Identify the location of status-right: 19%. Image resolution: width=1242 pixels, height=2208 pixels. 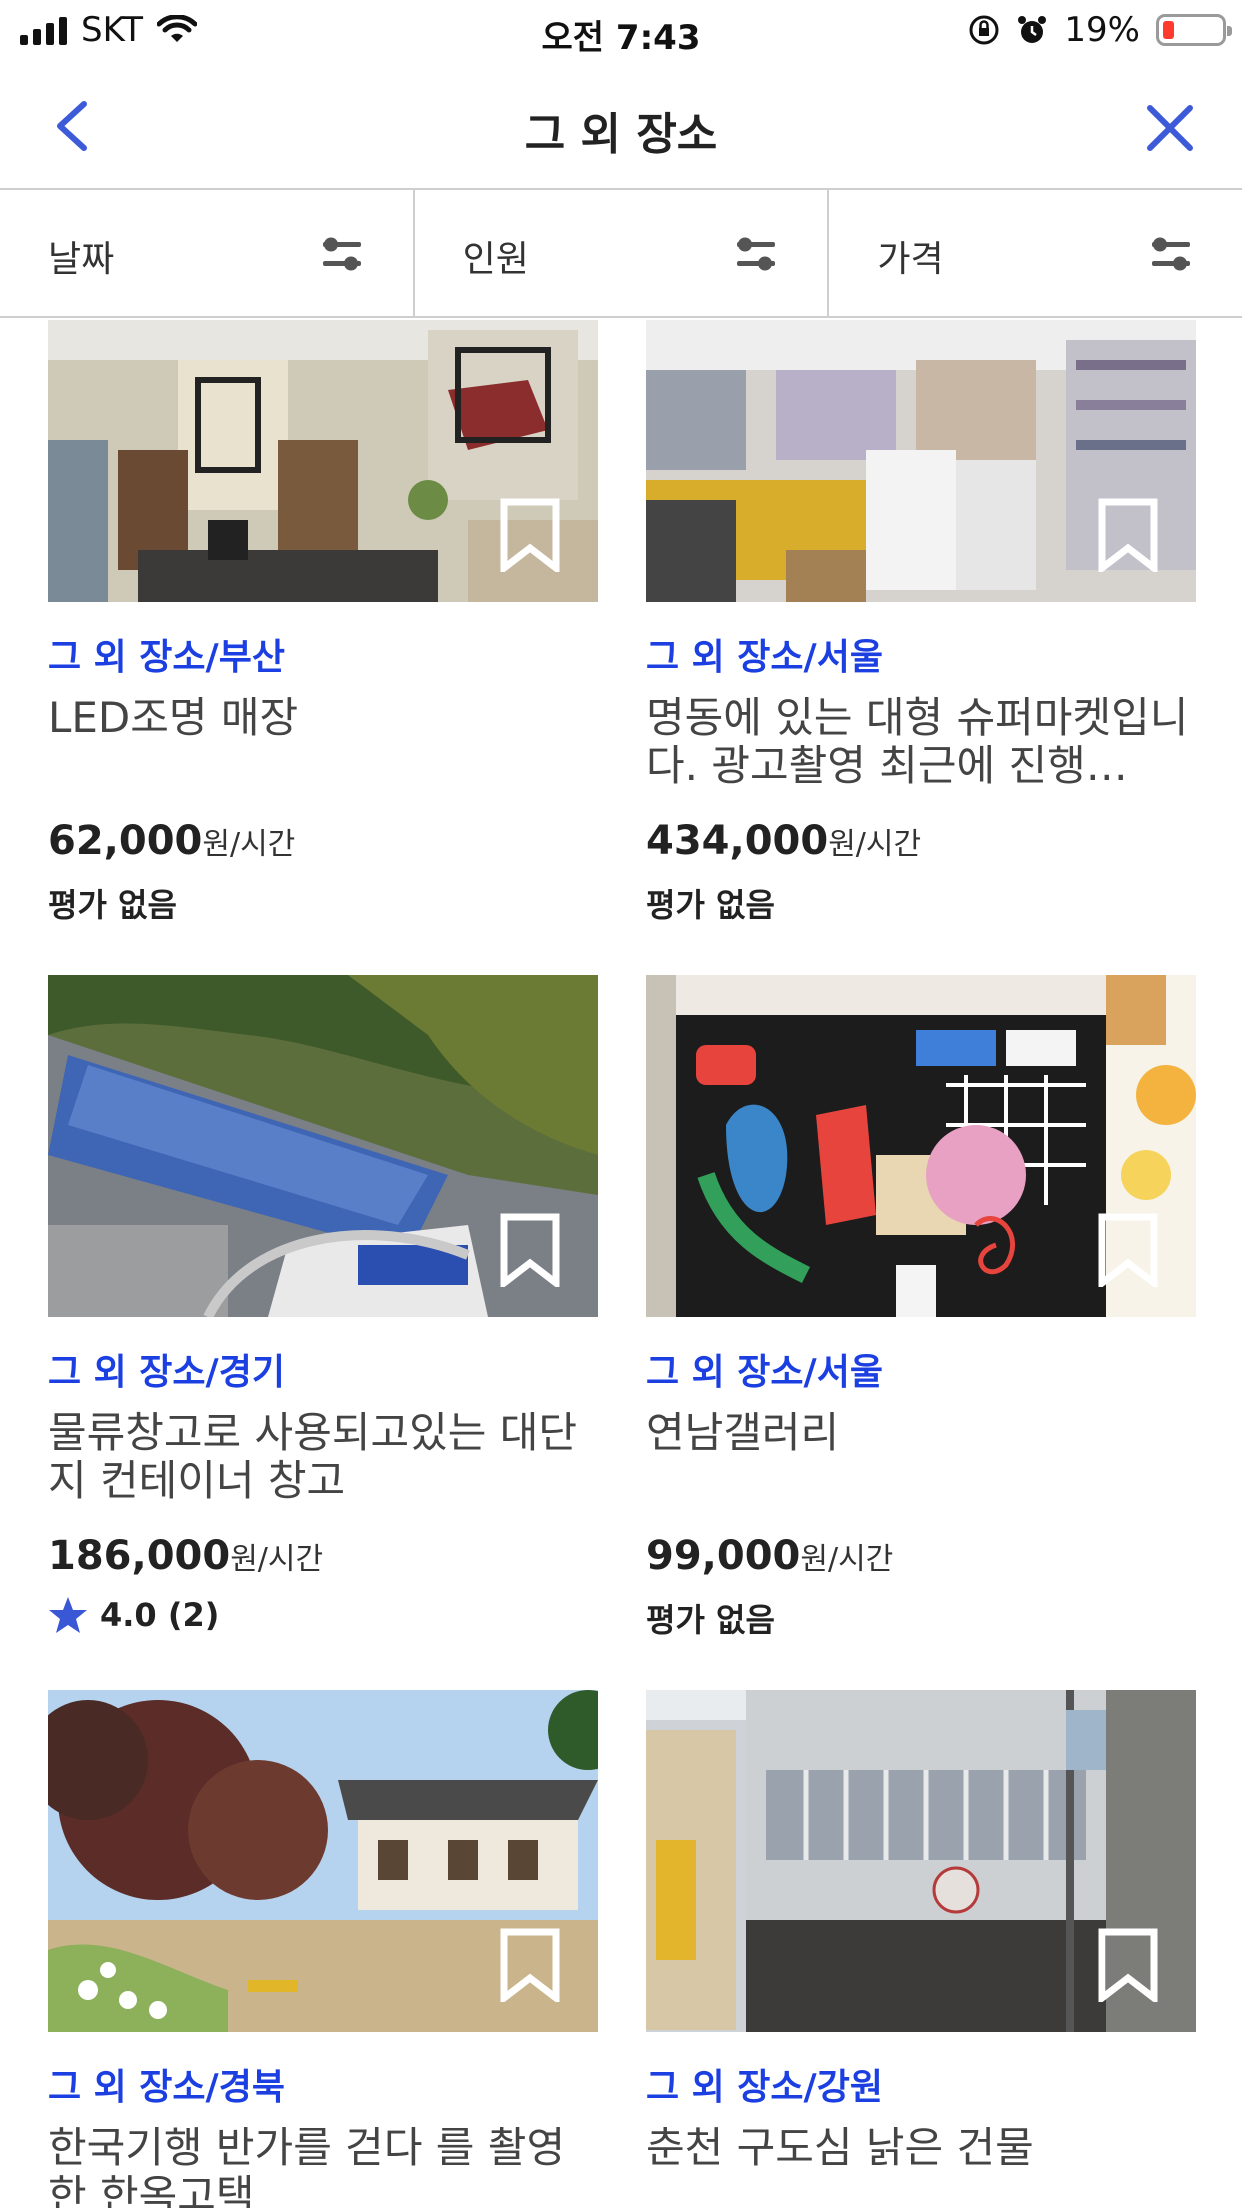
(1100, 30).